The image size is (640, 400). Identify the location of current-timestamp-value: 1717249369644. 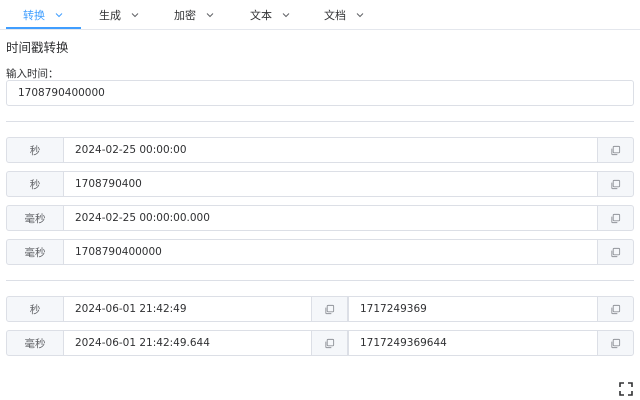
(403, 343).